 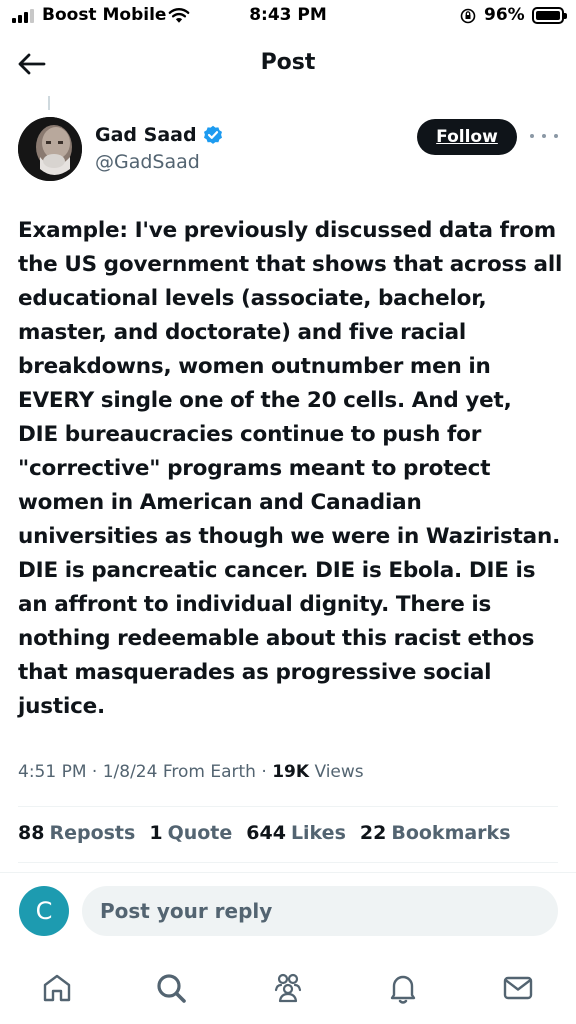 What do you see at coordinates (52, 772) in the screenshot?
I see `post-time: 4:51 PM` at bounding box center [52, 772].